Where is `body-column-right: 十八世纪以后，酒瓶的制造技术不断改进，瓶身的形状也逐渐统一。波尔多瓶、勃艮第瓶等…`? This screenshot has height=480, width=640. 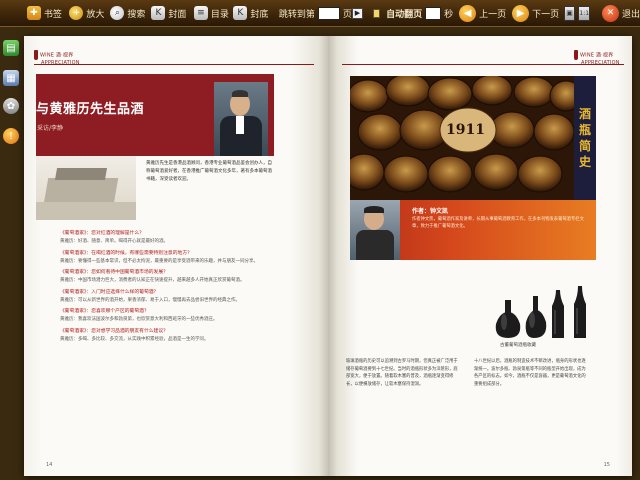 body-column-right: 十八世纪以后，酒瓶的制造技术不断改进，瓶身的形状也逐渐统一。波尔多瓶、勃艮第瓶等… is located at coordinates (530, 373).